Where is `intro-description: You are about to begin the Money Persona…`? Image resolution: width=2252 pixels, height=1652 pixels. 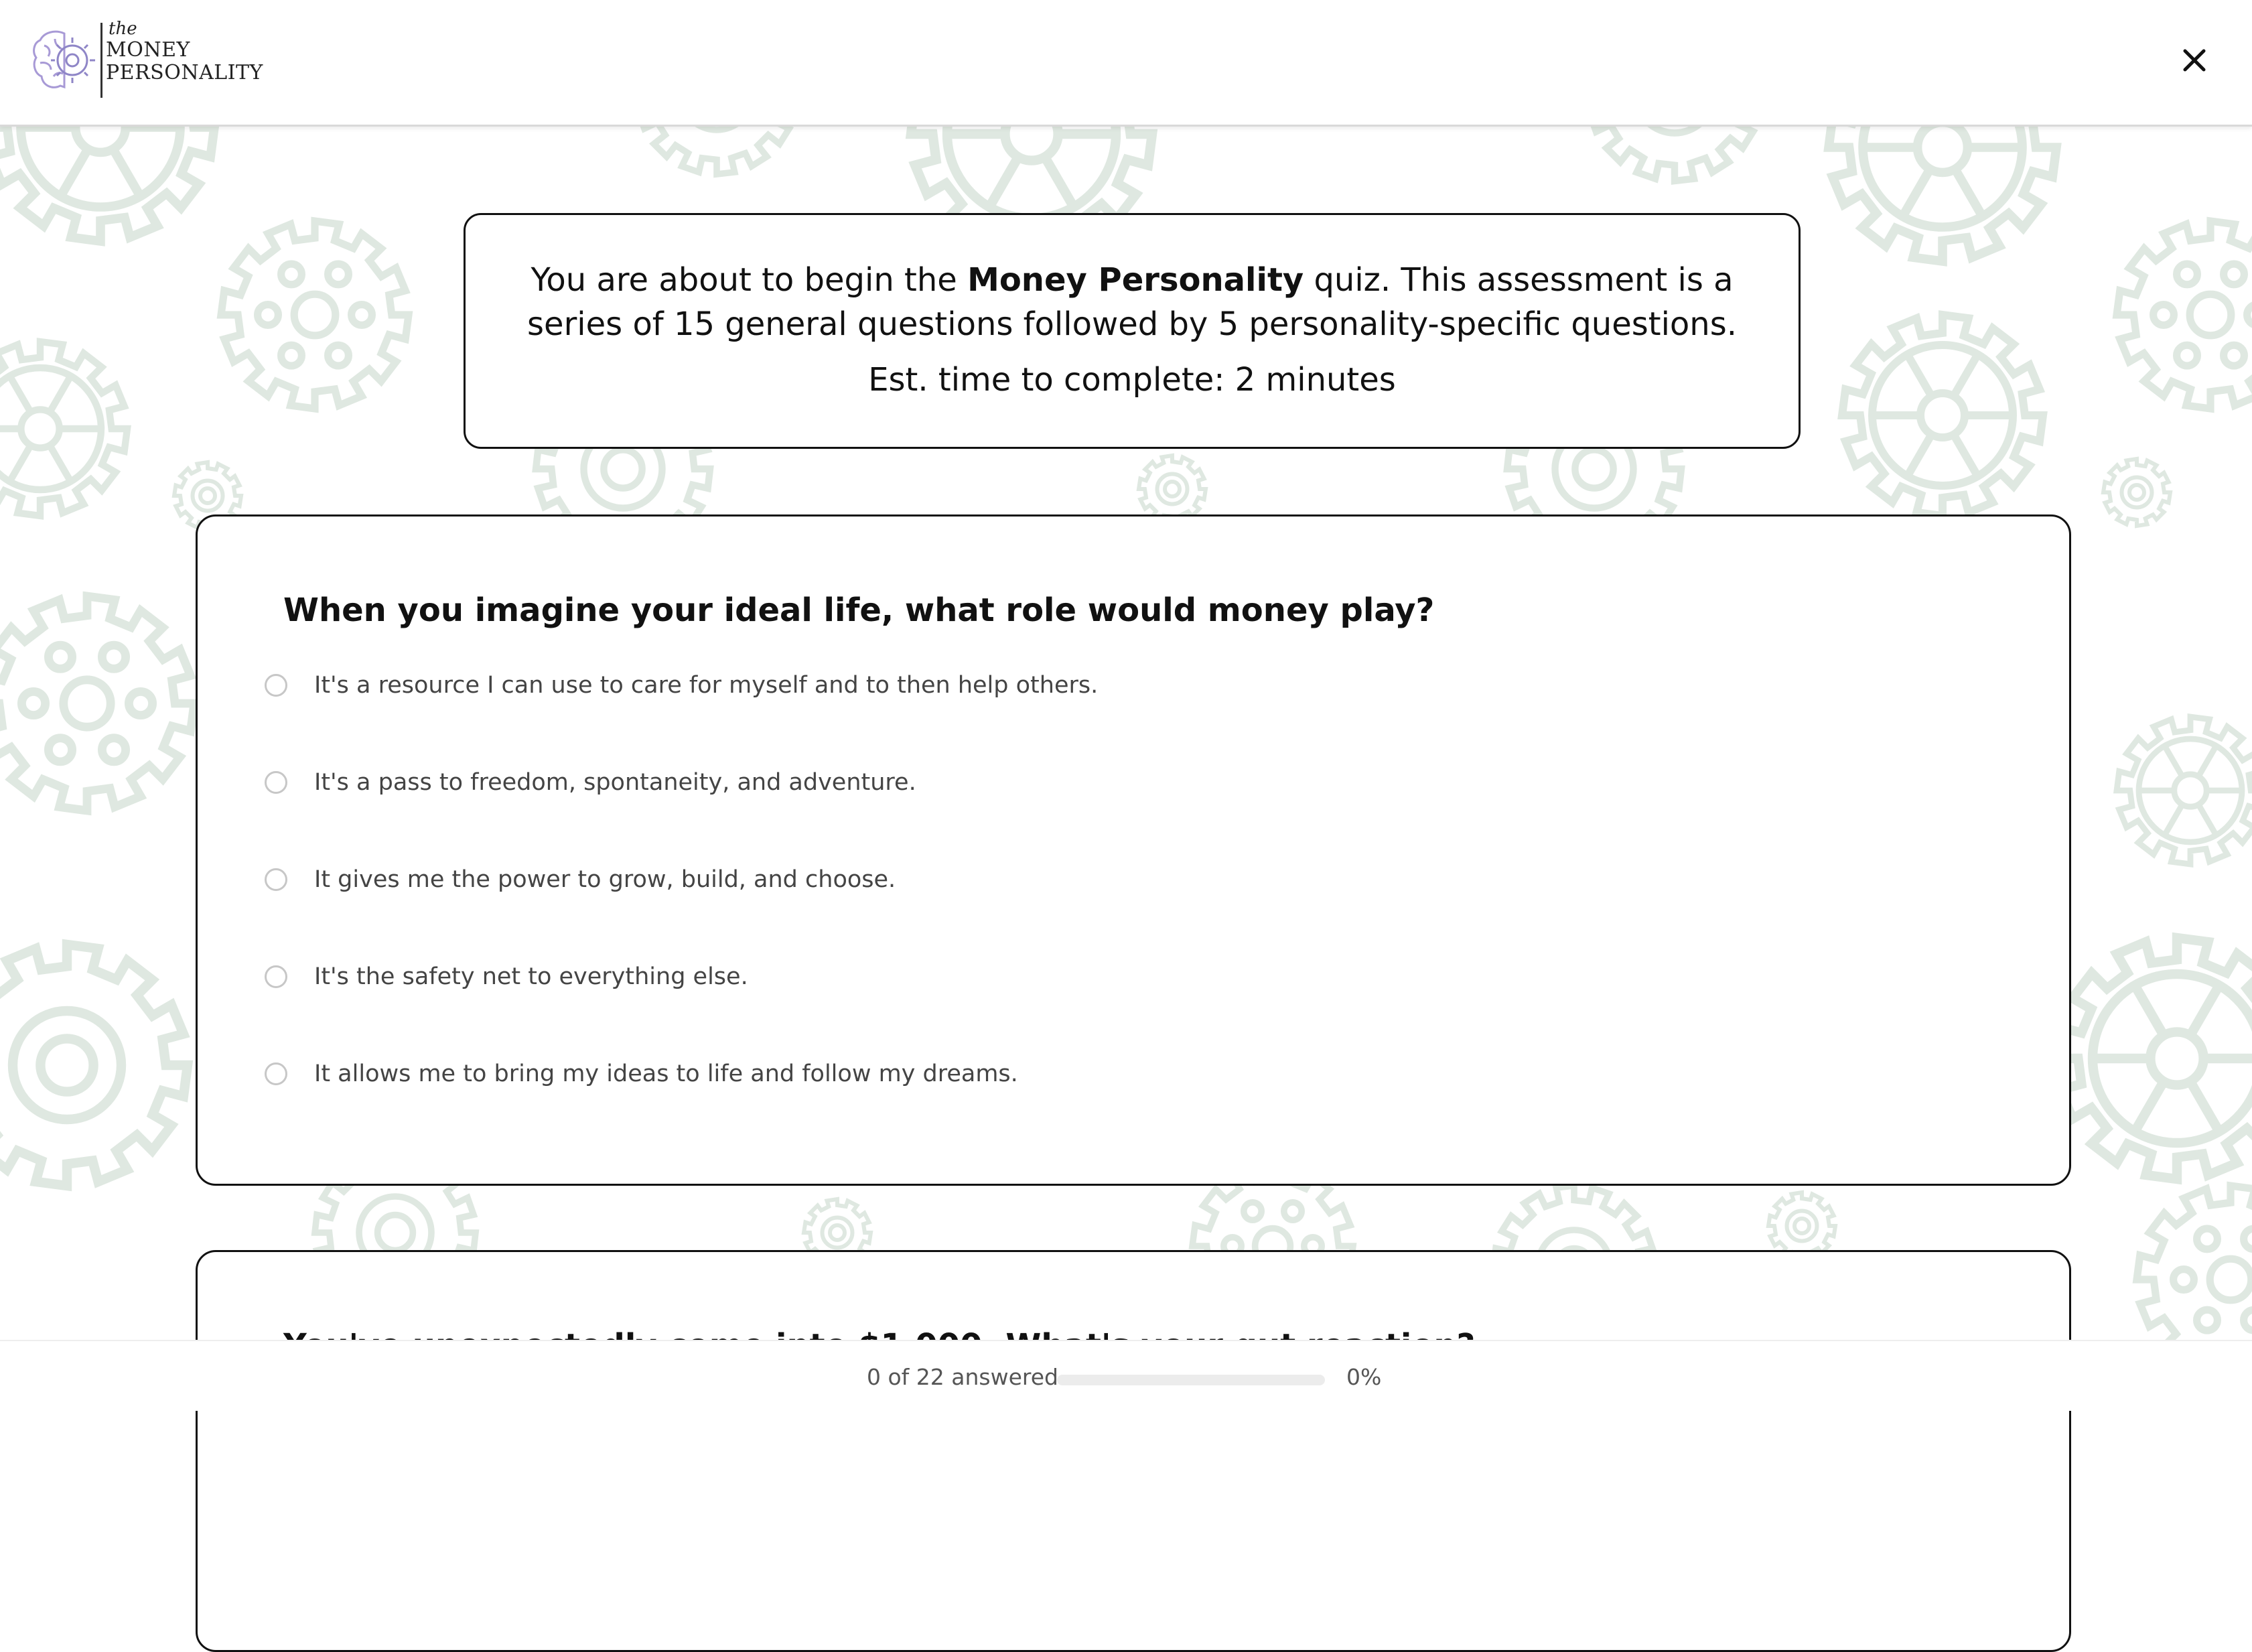 intro-description: You are about to begin the Money Persona… is located at coordinates (1132, 302).